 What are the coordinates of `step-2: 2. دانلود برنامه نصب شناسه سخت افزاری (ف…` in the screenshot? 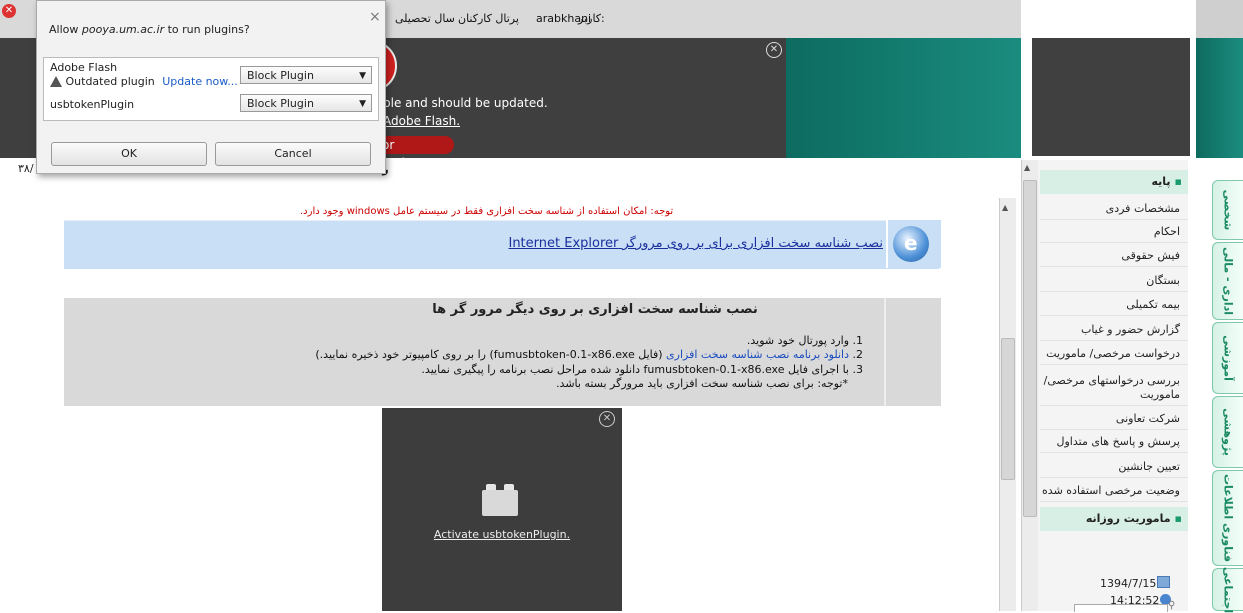 It's located at (463, 354).